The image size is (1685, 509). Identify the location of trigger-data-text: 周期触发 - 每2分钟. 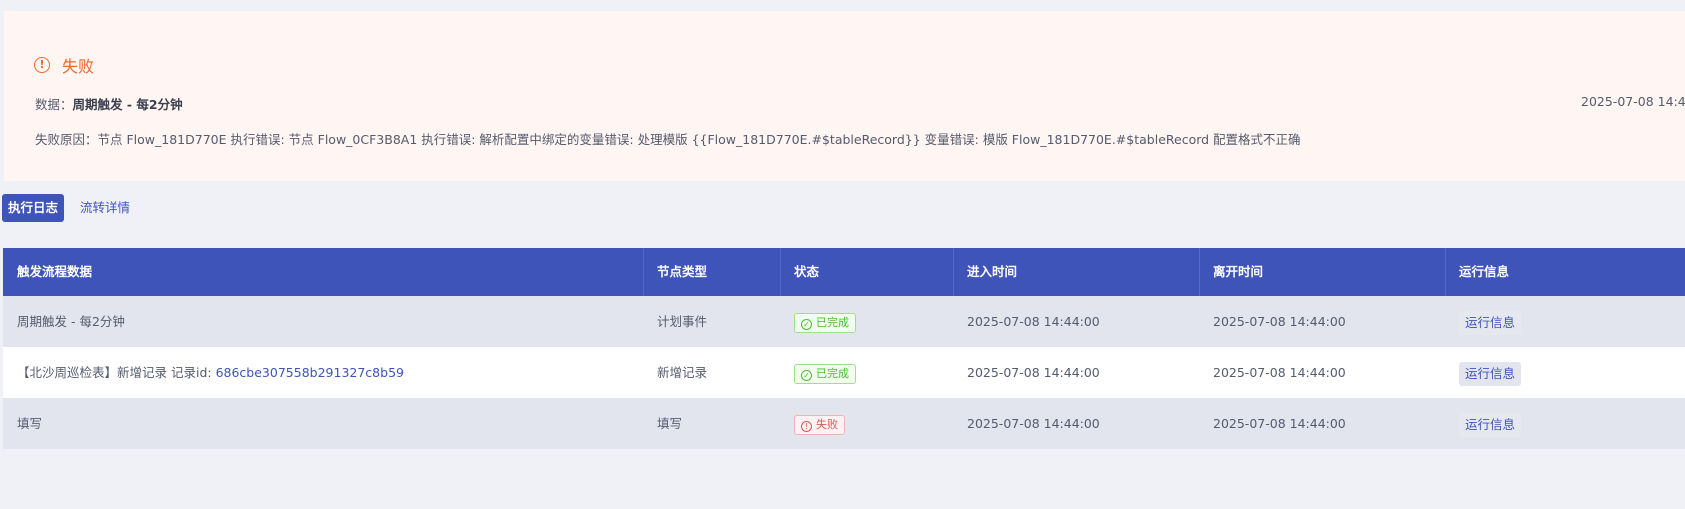
(71, 321).